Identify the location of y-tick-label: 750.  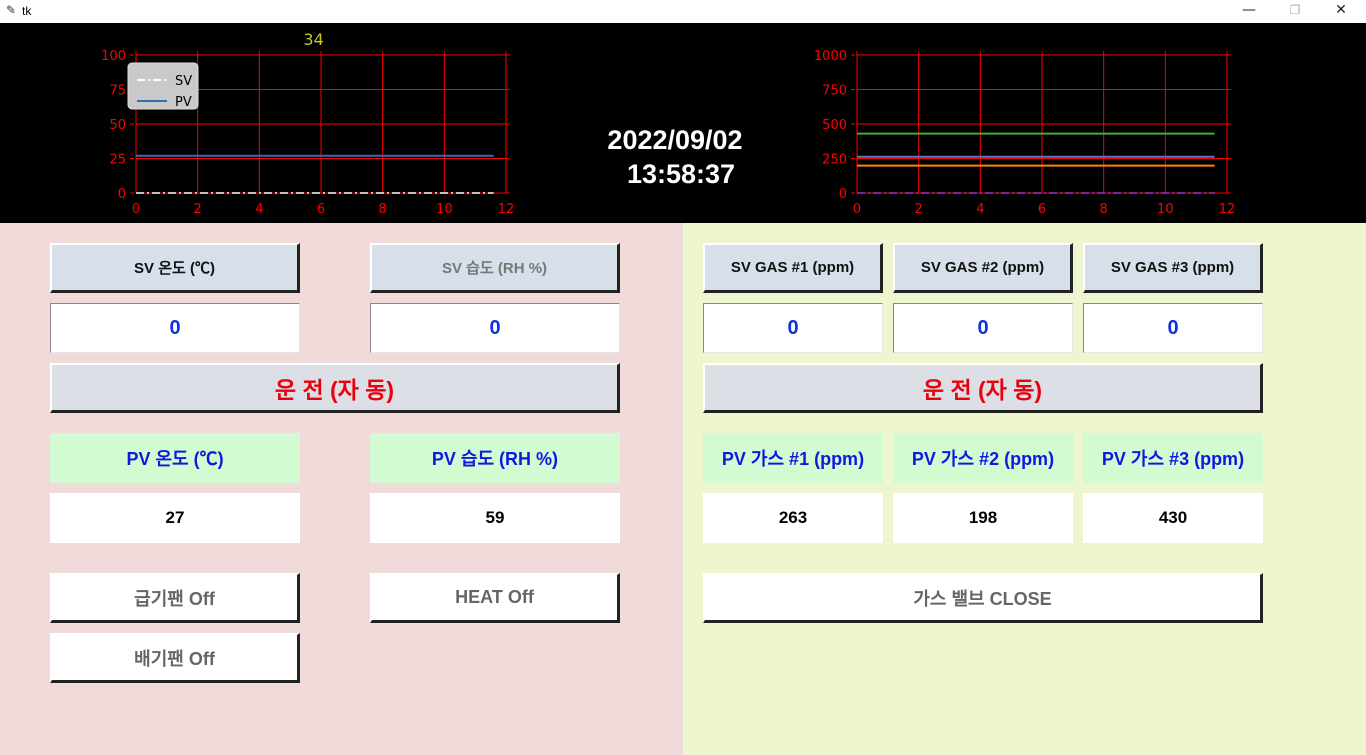
(834, 91).